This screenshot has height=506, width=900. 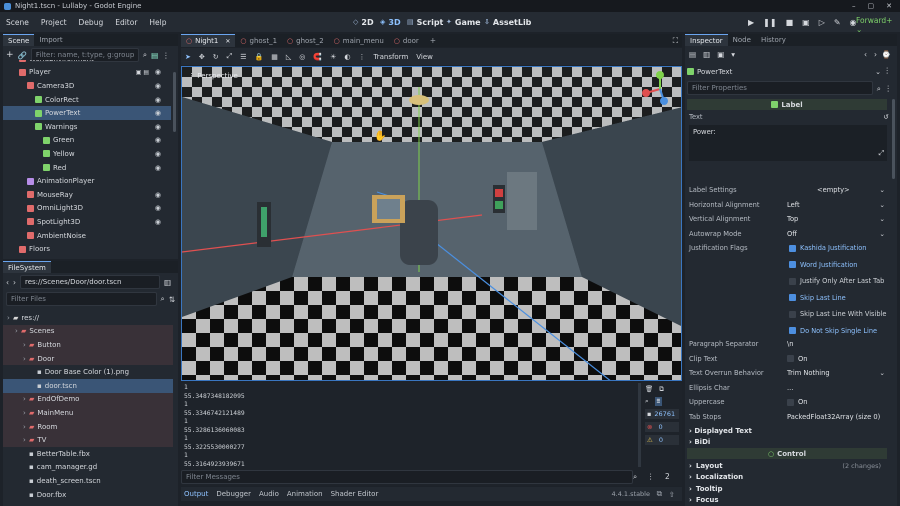 What do you see at coordinates (837, 314) in the screenshot?
I see `justification-flag: Skip Last Line With Visible` at bounding box center [837, 314].